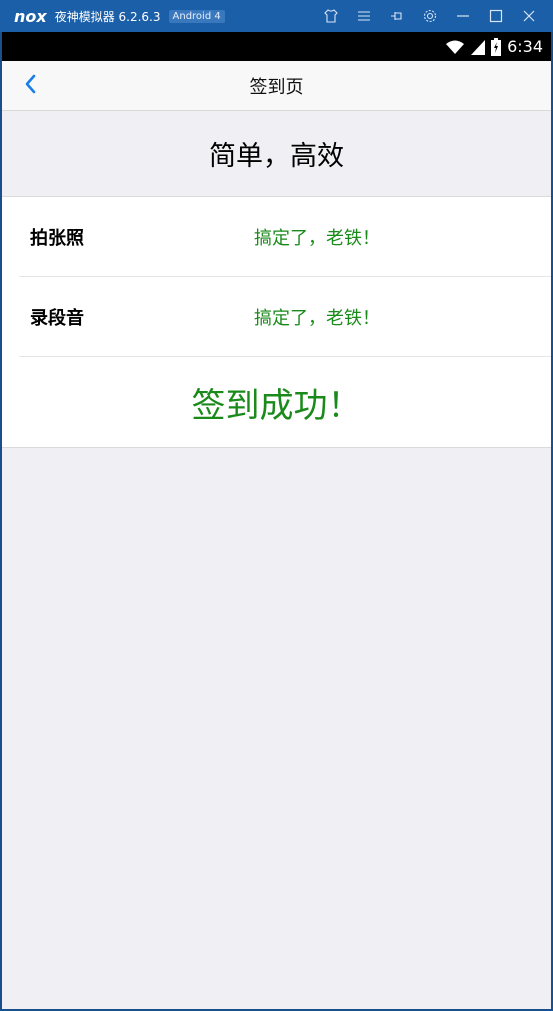 The image size is (553, 1011). I want to click on emulator-controls, so click(429, 16).